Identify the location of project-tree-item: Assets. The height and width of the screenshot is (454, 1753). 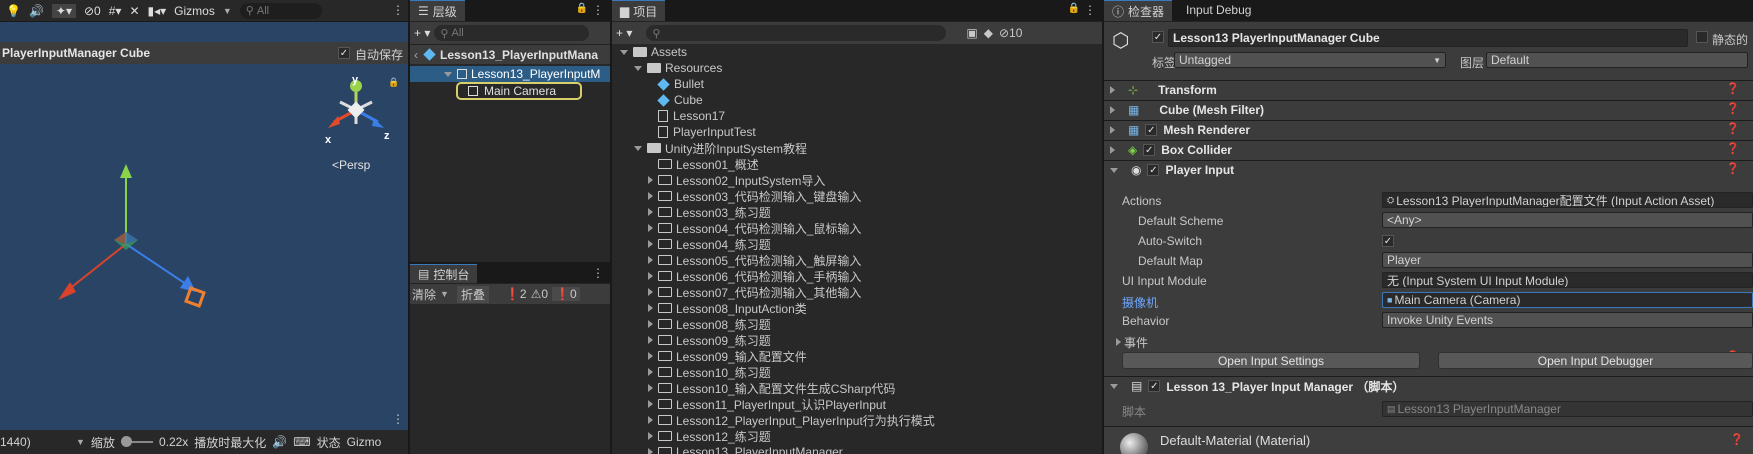
(857, 52).